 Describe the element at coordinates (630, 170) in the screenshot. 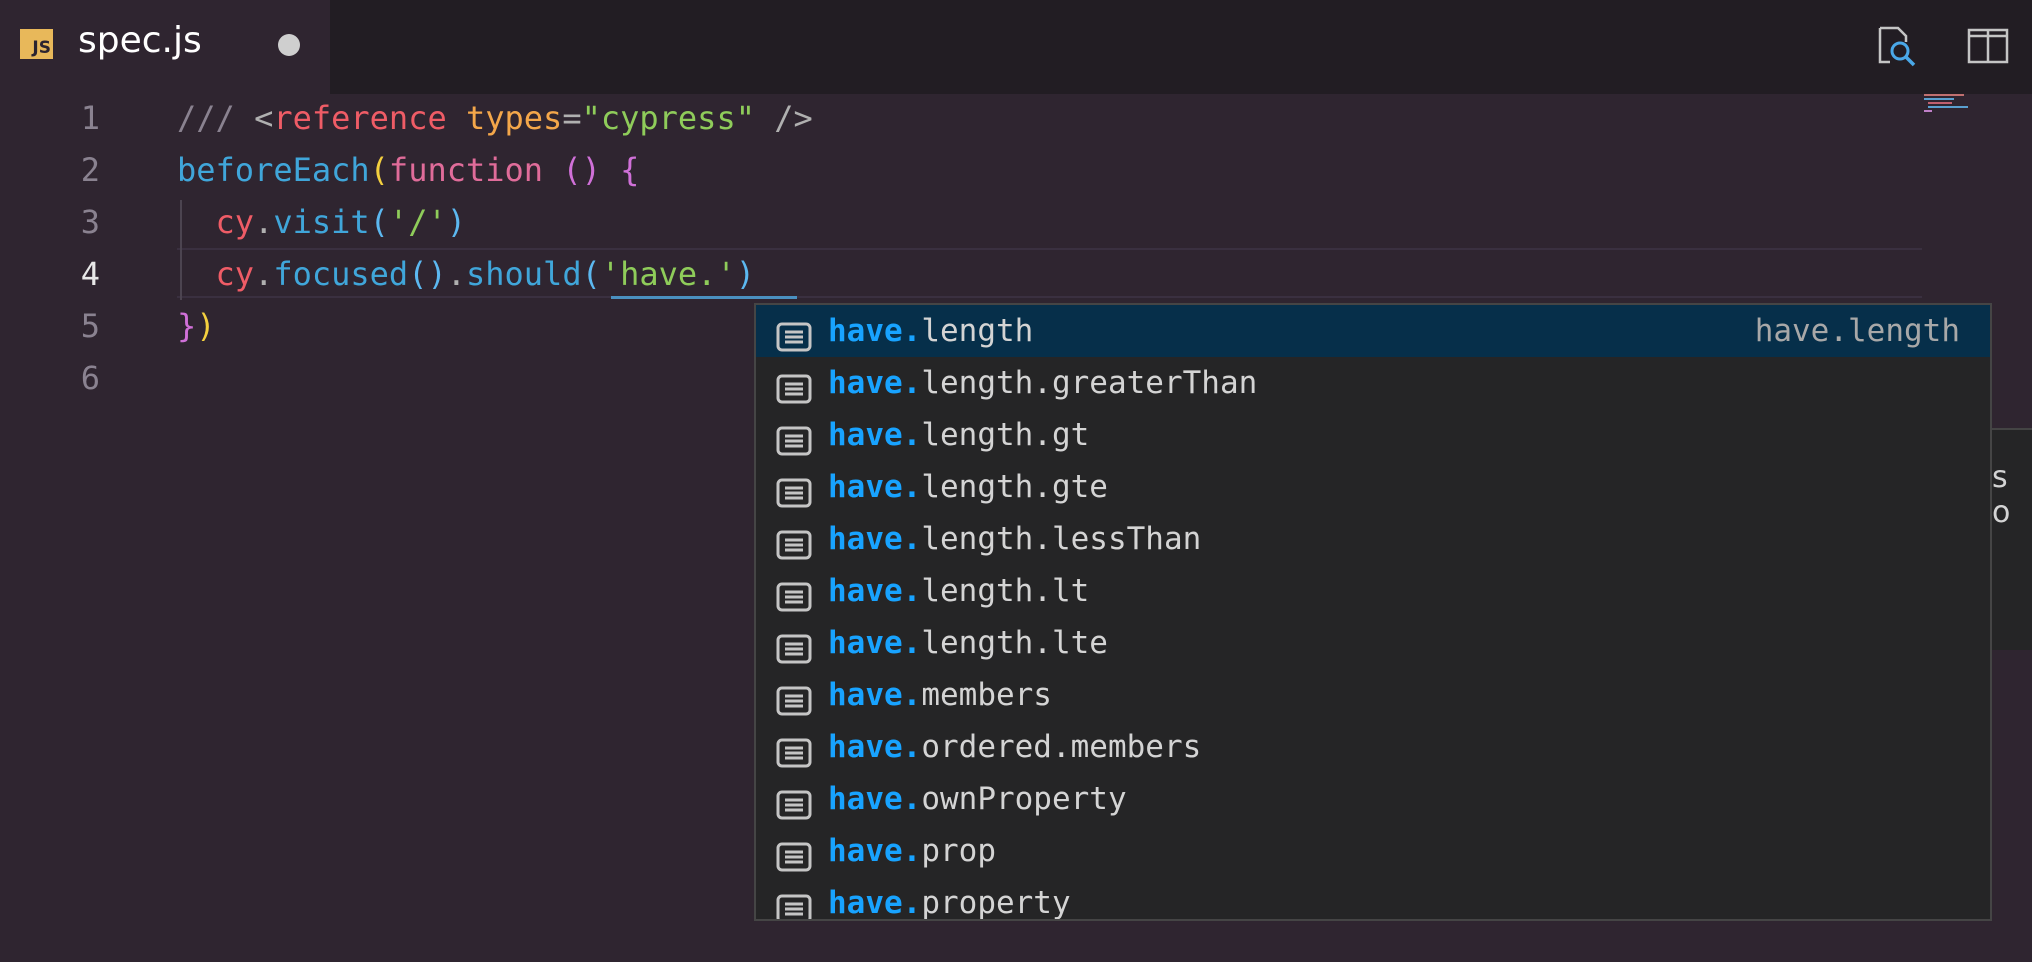

I see `code-token: {` at that location.